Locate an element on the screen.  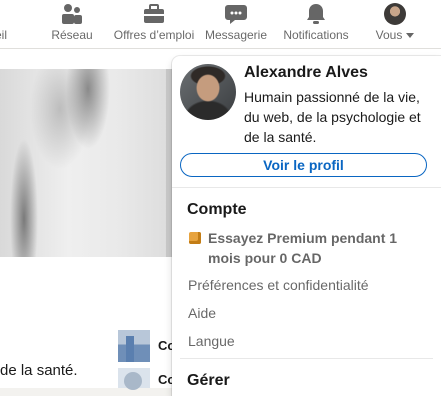
nav-home: eil is located at coordinates (8, 24).